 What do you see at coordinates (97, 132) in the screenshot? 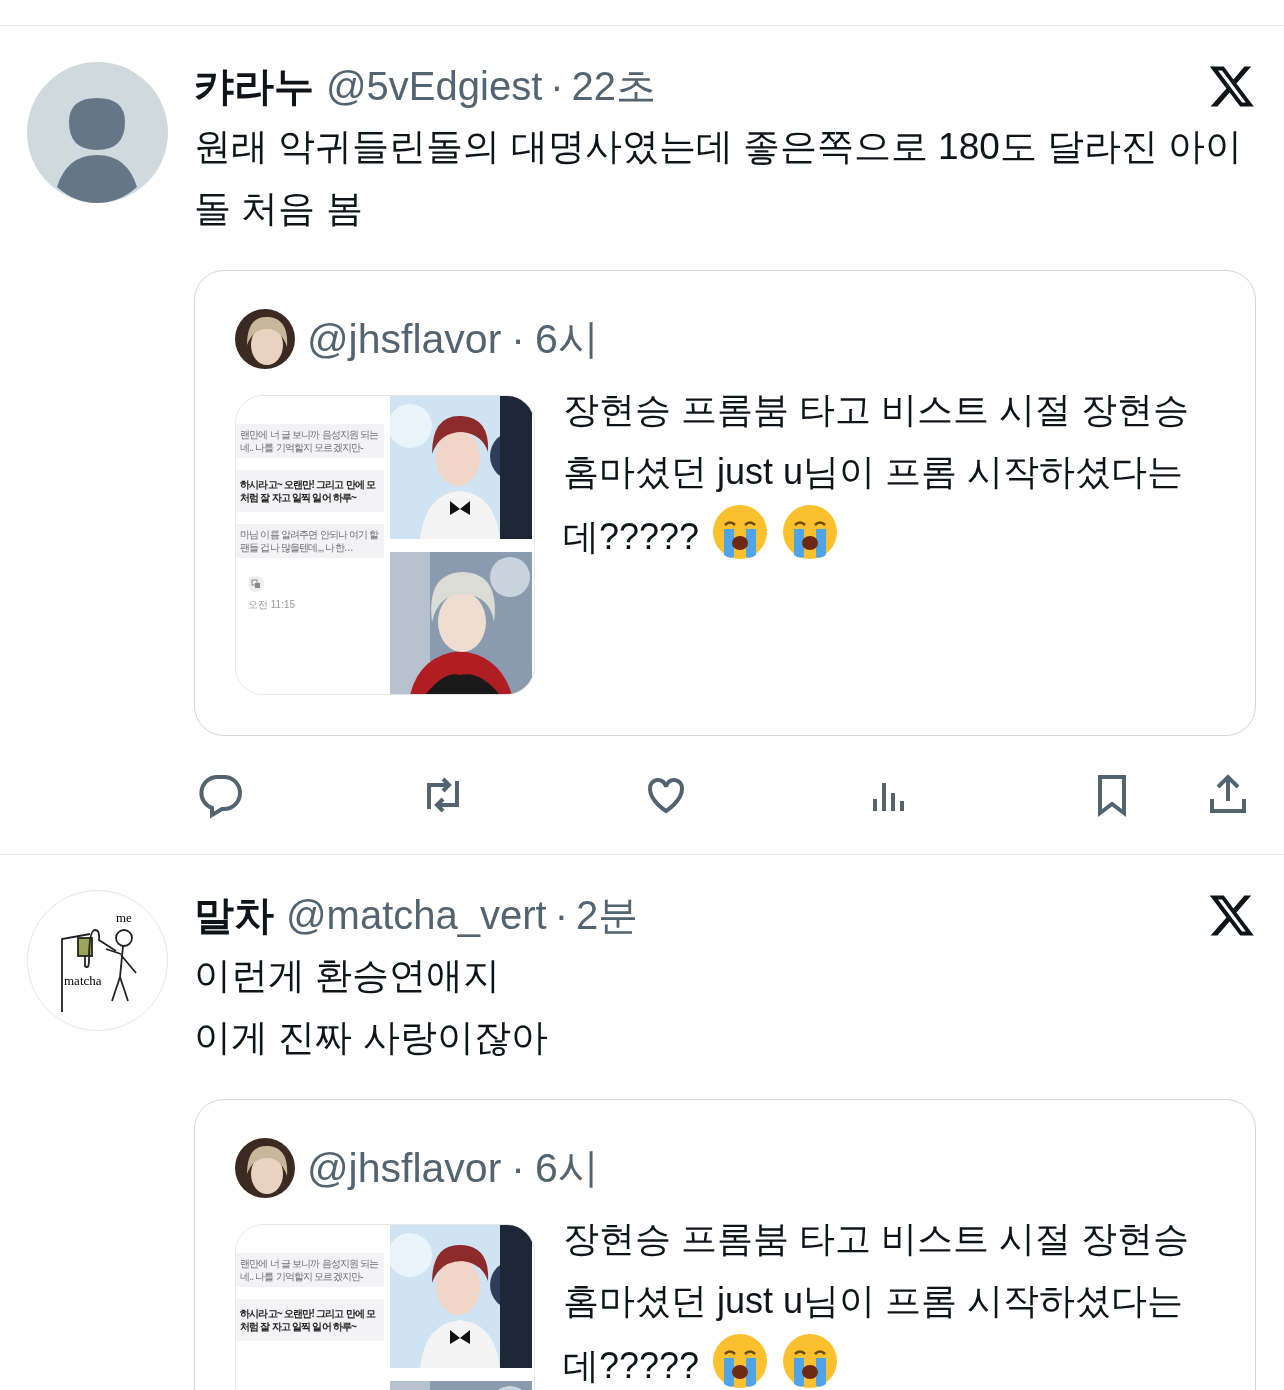
I see `default-avatar-icon` at bounding box center [97, 132].